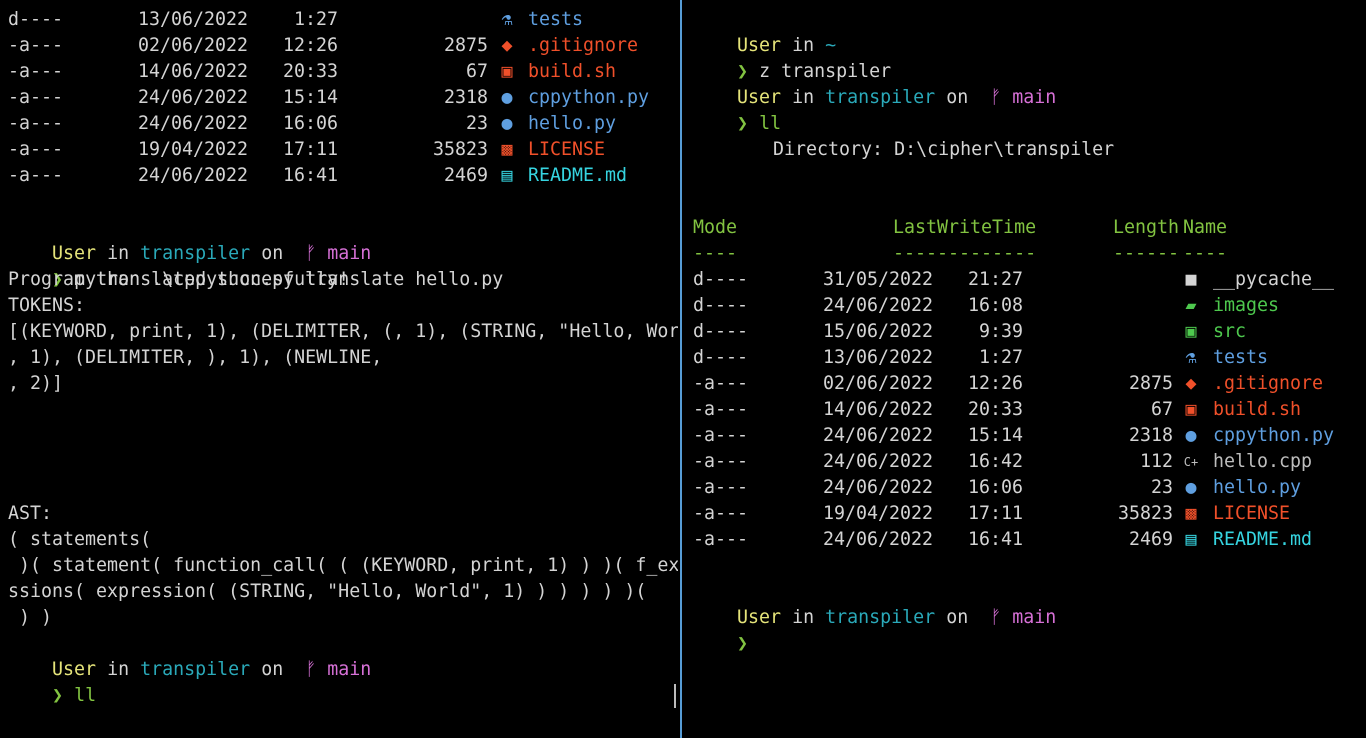 The width and height of the screenshot is (1366, 738). Describe the element at coordinates (1161, 487) in the screenshot. I see `file-length: 23` at that location.